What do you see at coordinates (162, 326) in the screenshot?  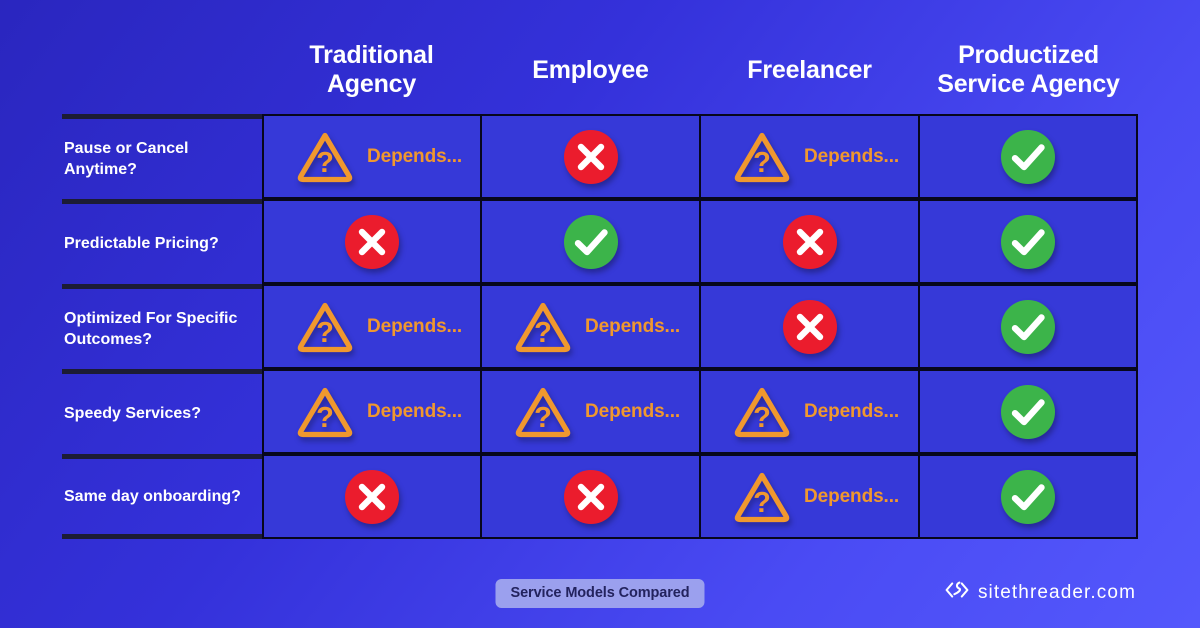 I see `row-label: Optimized For Specific Outcomes?` at bounding box center [162, 326].